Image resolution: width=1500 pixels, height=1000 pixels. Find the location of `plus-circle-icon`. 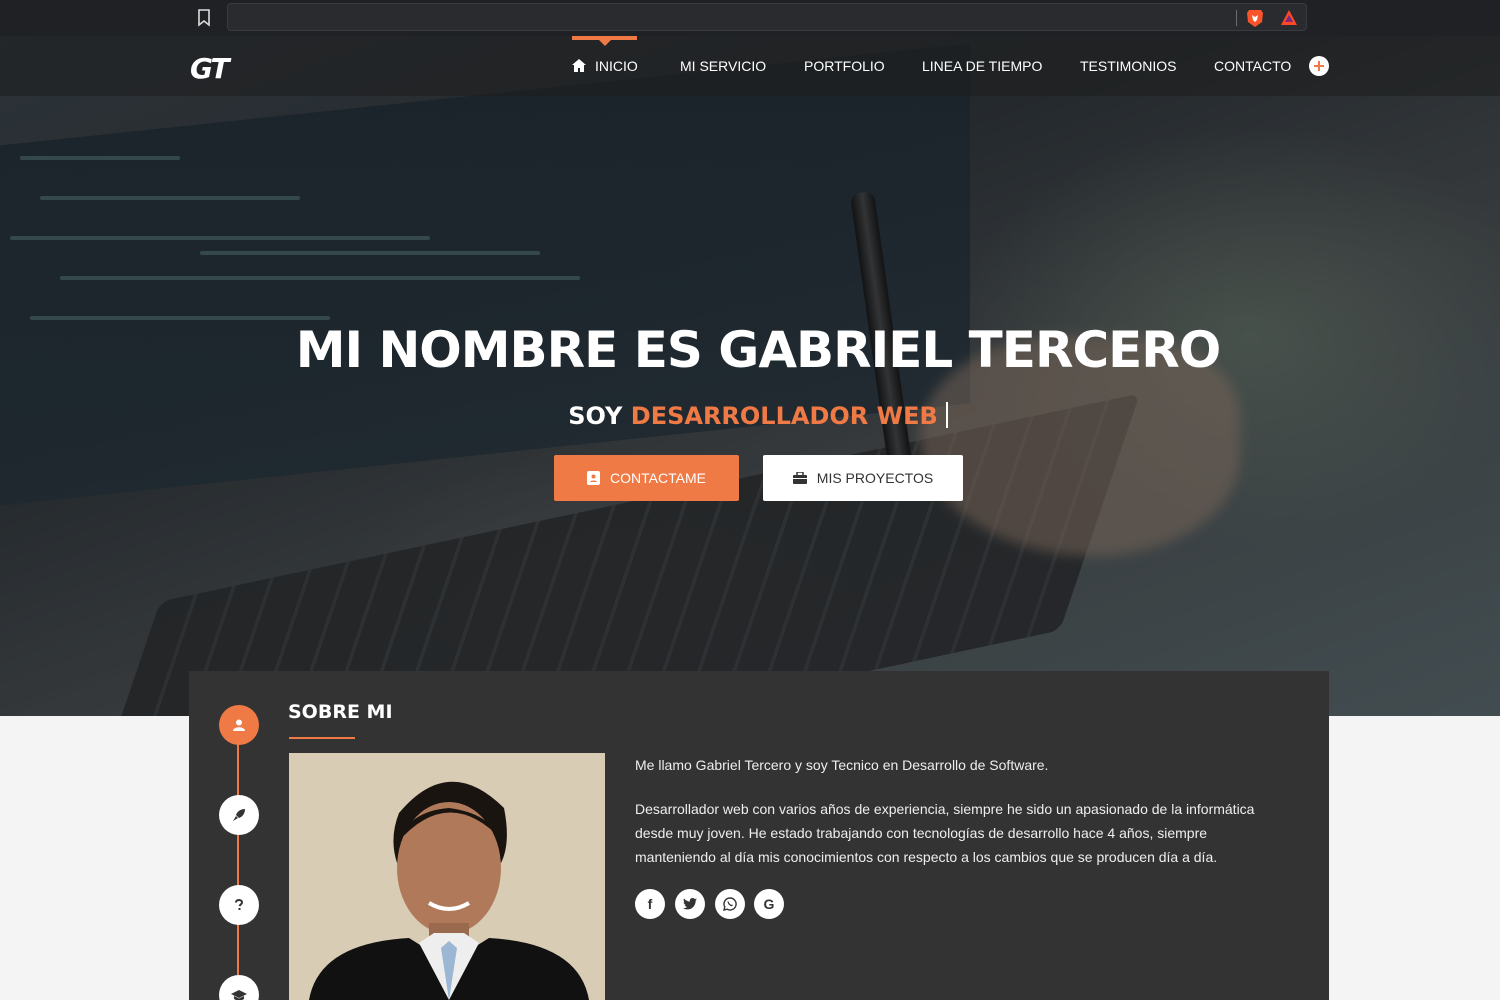

plus-circle-icon is located at coordinates (1319, 66).